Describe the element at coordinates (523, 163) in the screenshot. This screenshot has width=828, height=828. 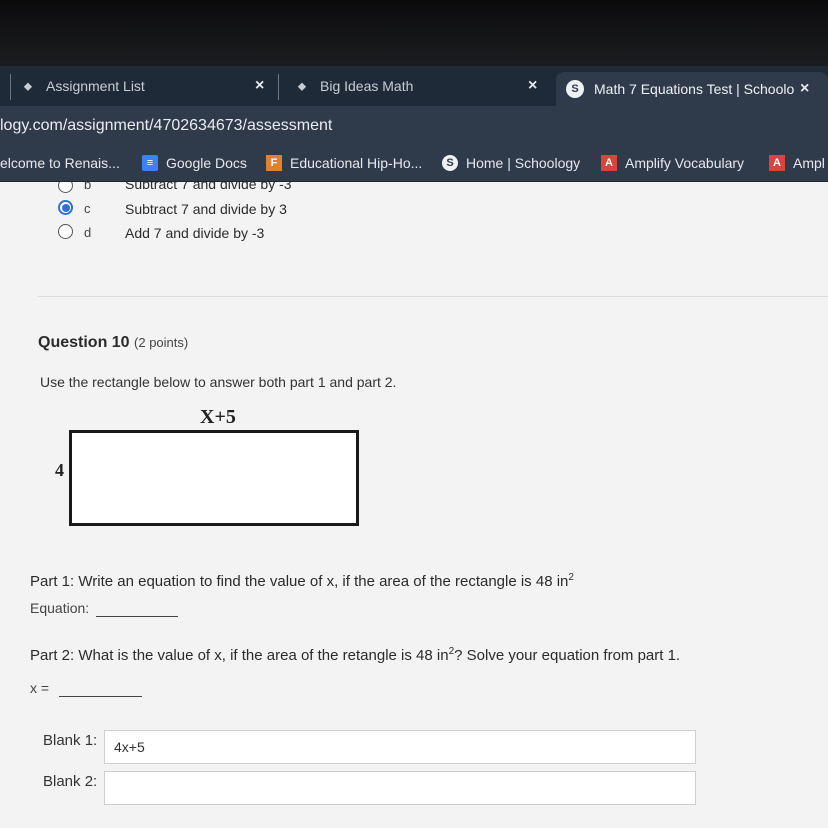
I see `bookmark-label: Home | Schoology` at that location.